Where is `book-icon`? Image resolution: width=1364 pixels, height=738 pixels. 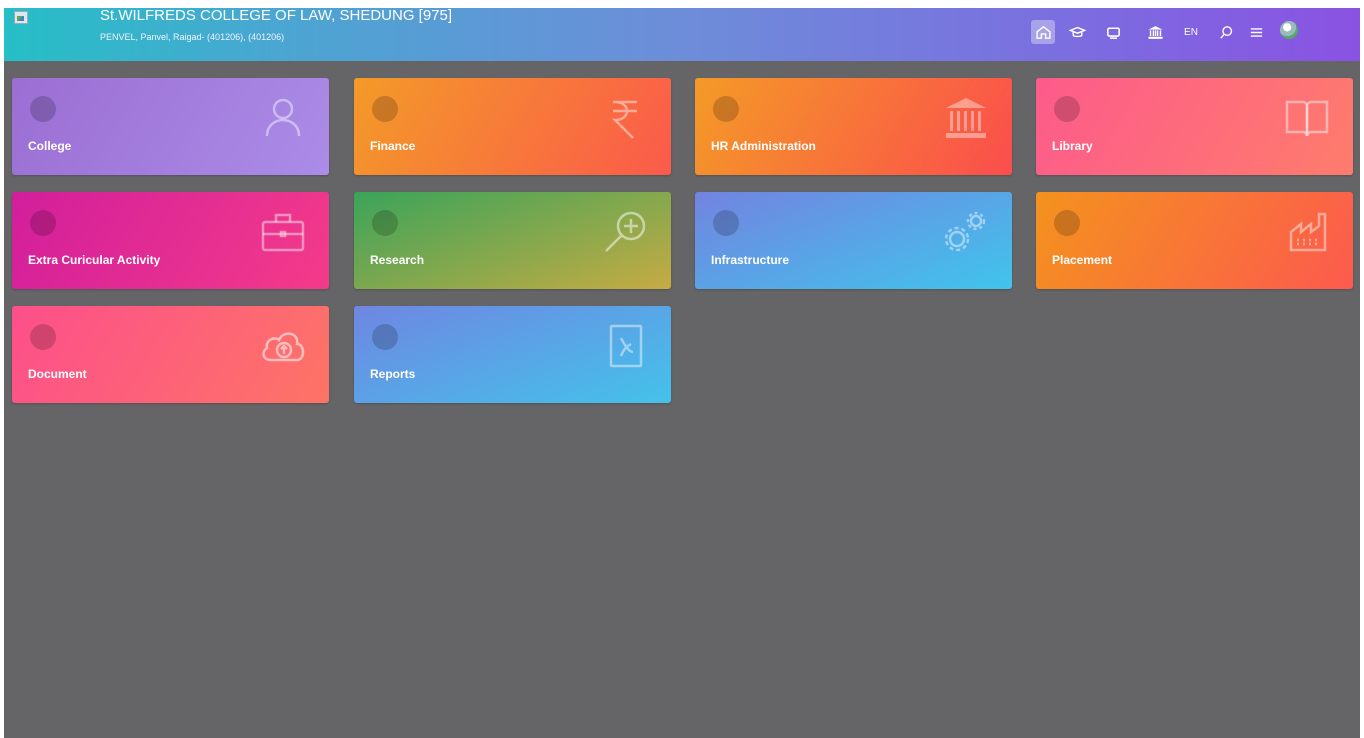 book-icon is located at coordinates (1307, 118).